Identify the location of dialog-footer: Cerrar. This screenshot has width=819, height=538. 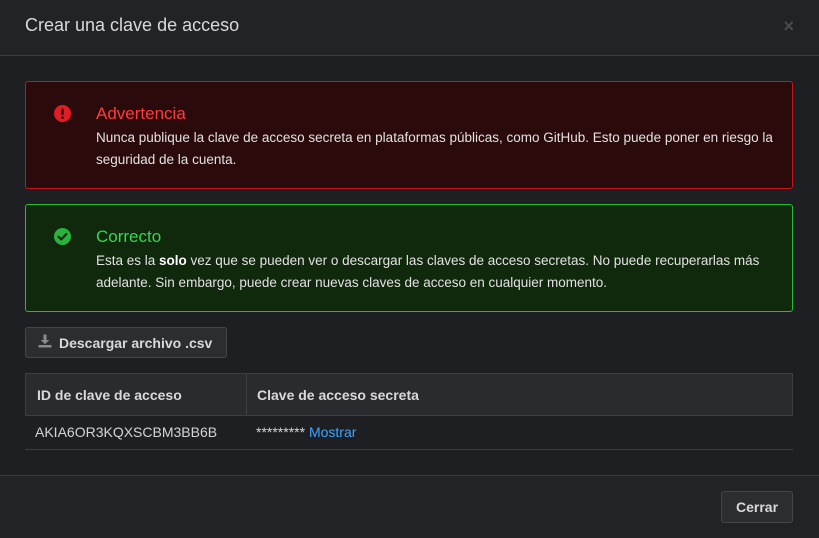
(409, 506).